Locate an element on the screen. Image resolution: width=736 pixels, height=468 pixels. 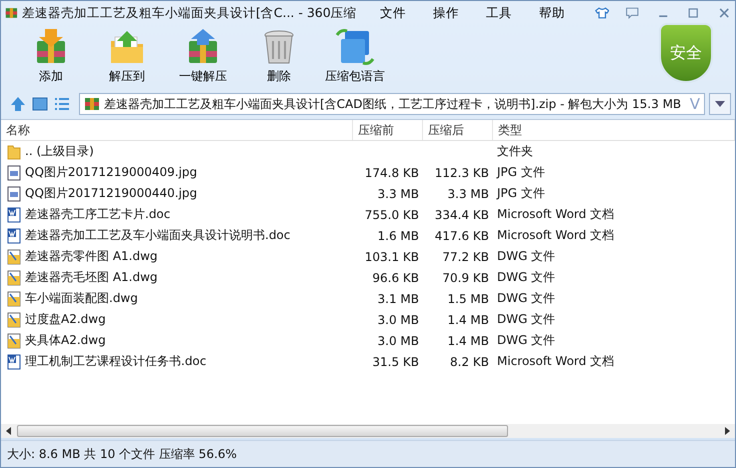
file-name-cell: 车小端面装配图.dwg is located at coordinates (177, 298).